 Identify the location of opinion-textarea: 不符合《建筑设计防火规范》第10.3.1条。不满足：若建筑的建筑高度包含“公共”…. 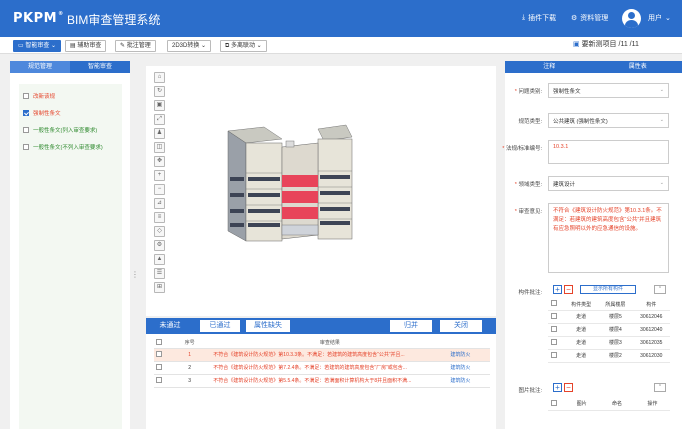
(608, 238).